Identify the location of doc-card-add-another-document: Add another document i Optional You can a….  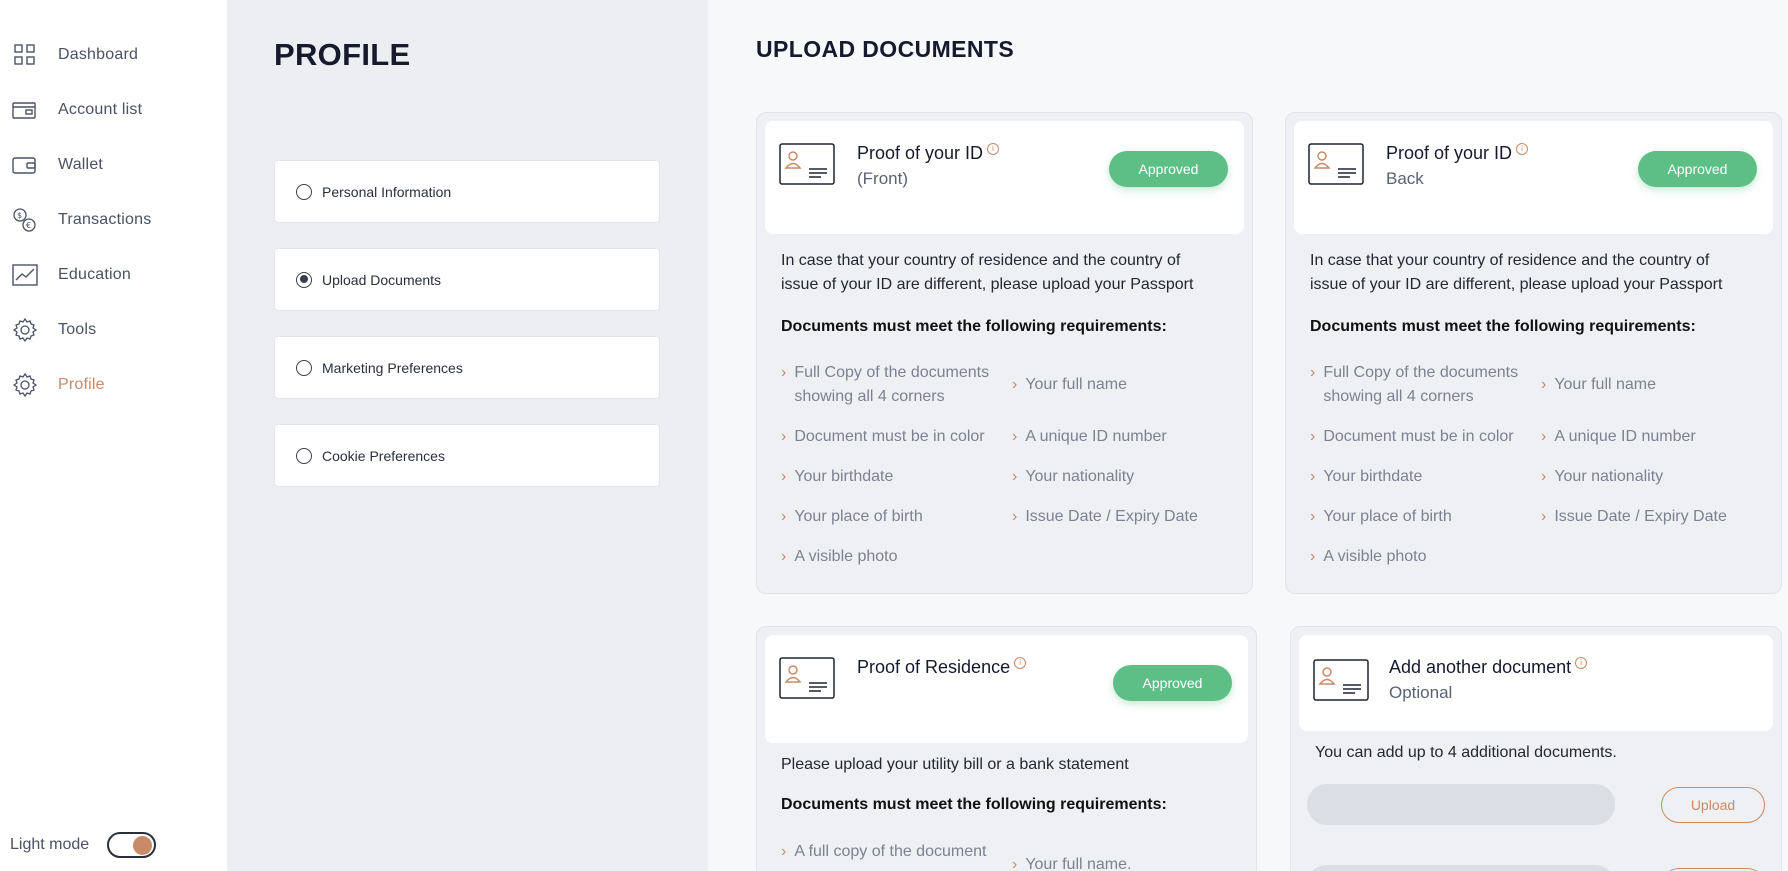
(1536, 748).